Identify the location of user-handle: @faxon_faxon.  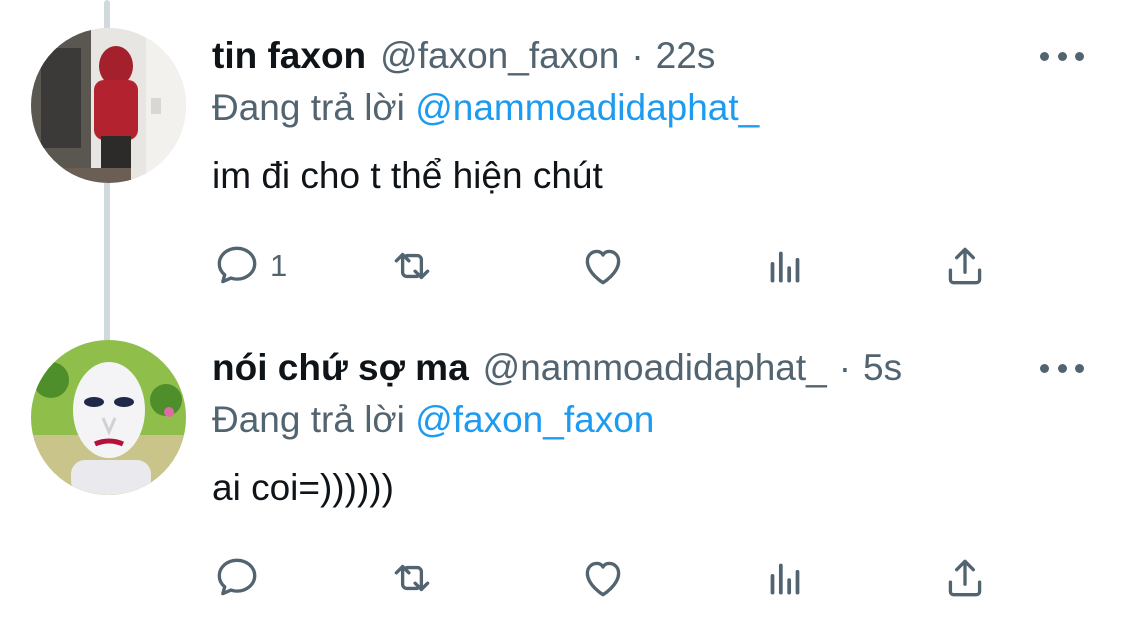
(499, 56).